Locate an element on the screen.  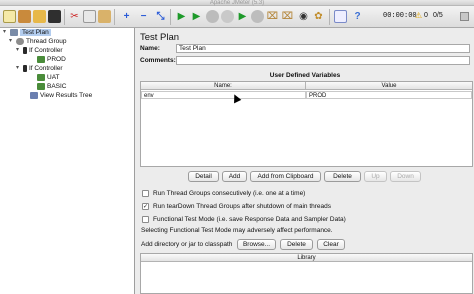
warning-icon: ⚠ is located at coordinates (418, 15).